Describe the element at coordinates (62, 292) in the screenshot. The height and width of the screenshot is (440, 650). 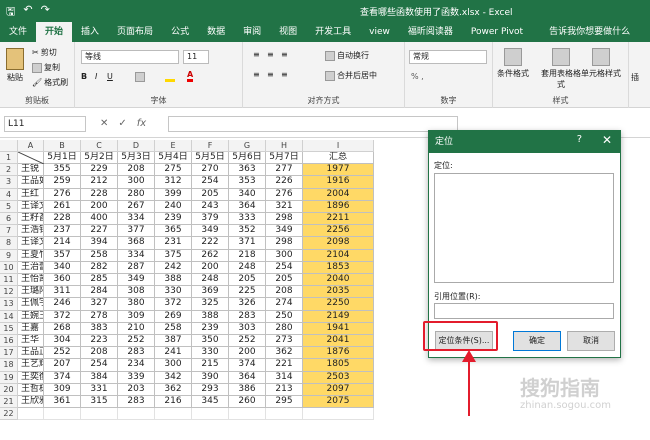
I see `cell: 311` at that location.